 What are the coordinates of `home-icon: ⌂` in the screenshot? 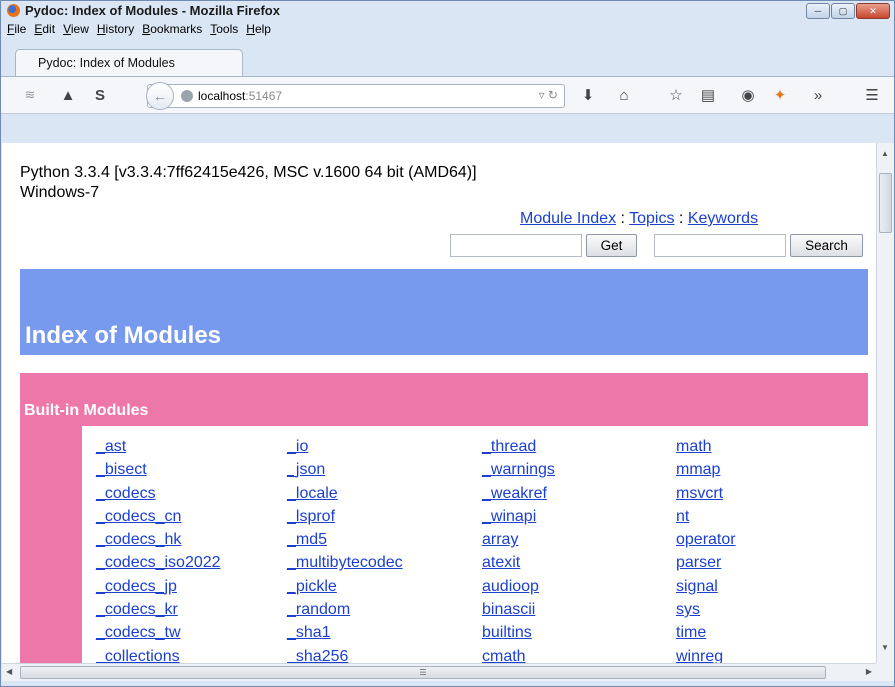 It's located at (624, 95).